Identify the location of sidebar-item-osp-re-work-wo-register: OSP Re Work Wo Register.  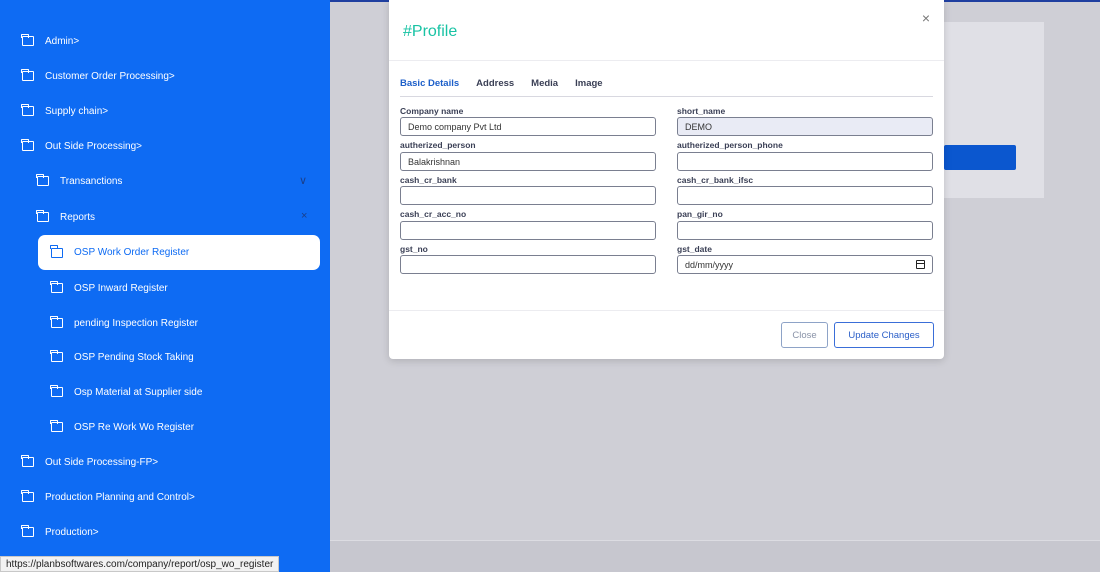
(122, 427).